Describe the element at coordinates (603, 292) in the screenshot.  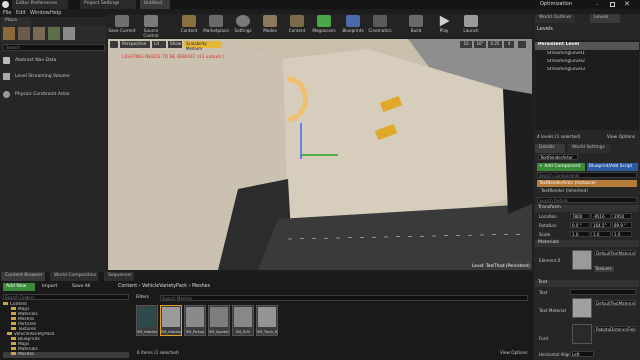
I see `text-input` at that location.